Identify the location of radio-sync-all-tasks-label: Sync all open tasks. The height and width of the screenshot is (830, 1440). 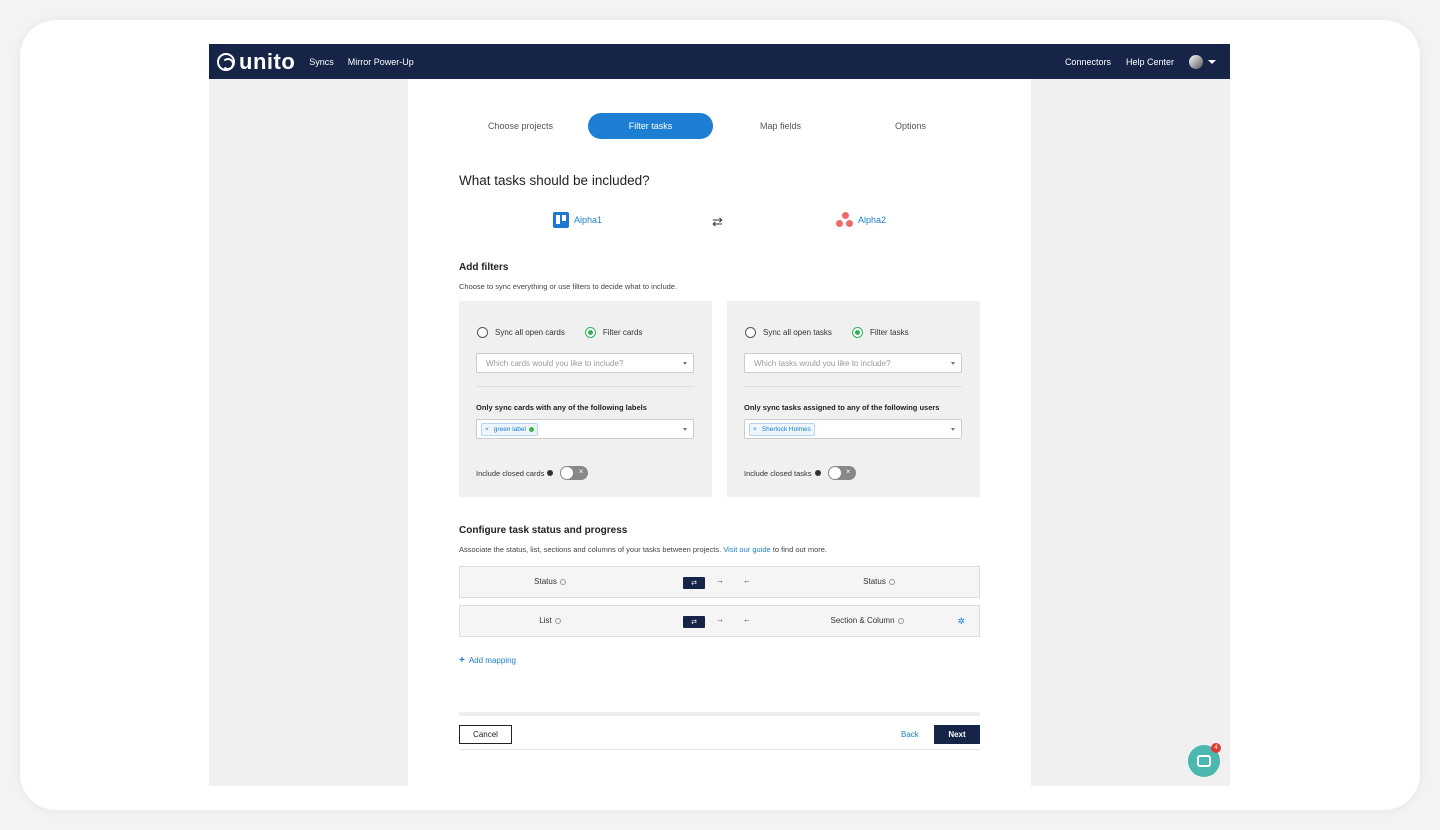
(797, 332).